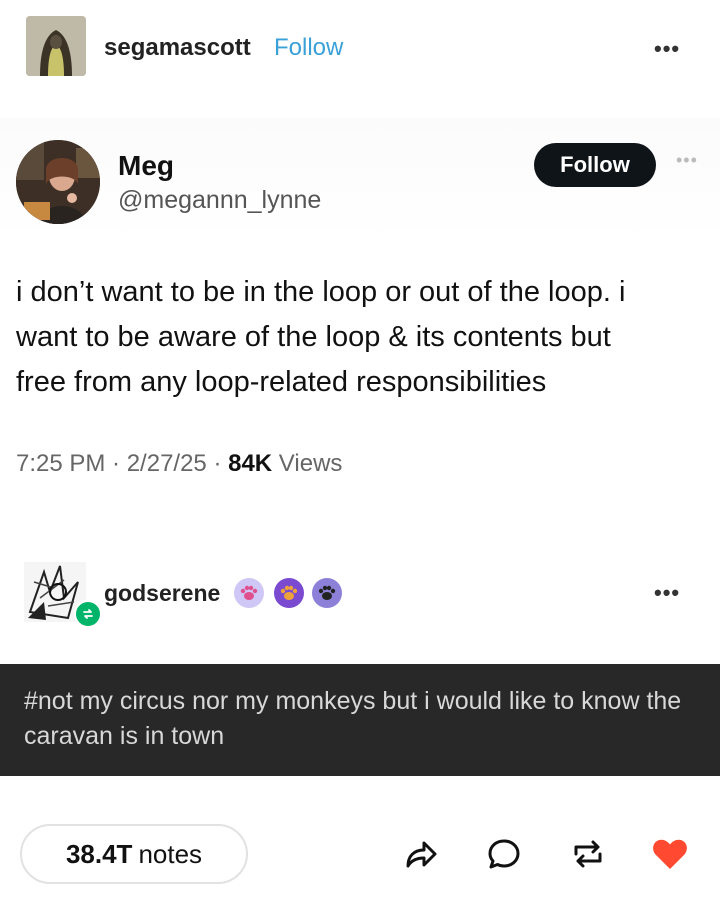 This screenshot has width=720, height=900. What do you see at coordinates (146, 165) in the screenshot?
I see `tweet-display-name: Meg` at bounding box center [146, 165].